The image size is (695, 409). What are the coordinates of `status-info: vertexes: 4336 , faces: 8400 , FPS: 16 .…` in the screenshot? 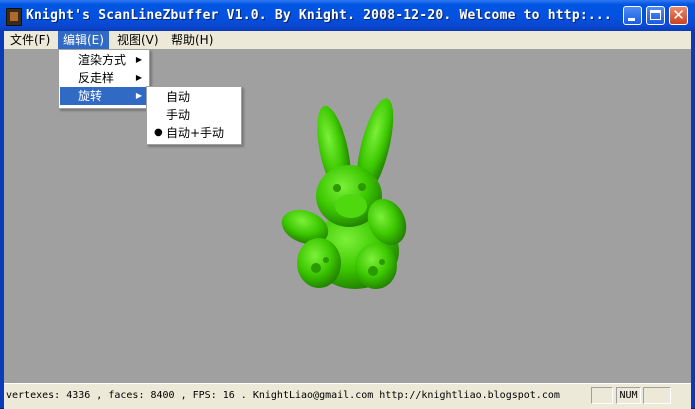 It's located at (283, 395).